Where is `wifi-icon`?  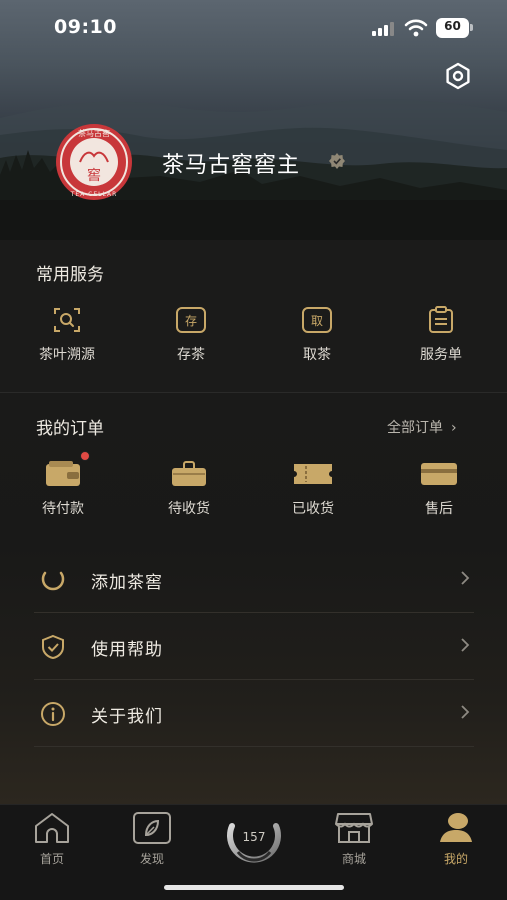 wifi-icon is located at coordinates (416, 28).